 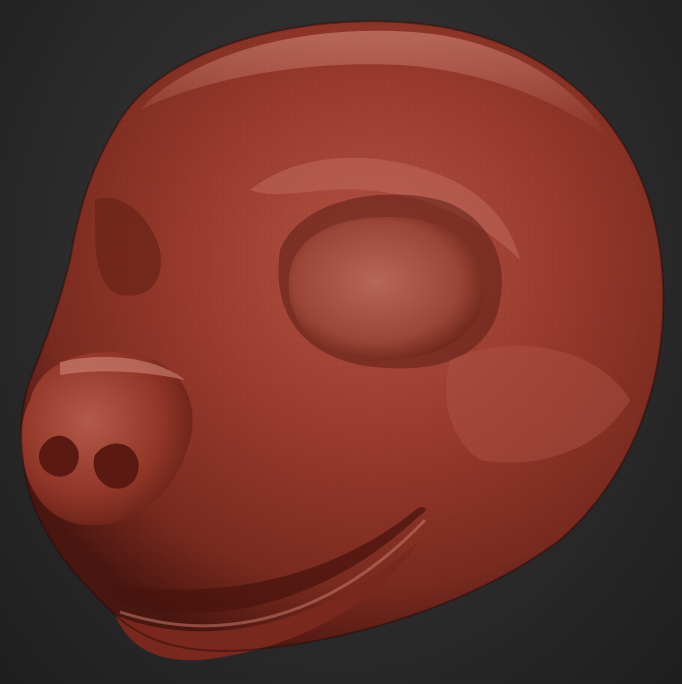 I want to click on eye-socket, so click(x=386, y=288).